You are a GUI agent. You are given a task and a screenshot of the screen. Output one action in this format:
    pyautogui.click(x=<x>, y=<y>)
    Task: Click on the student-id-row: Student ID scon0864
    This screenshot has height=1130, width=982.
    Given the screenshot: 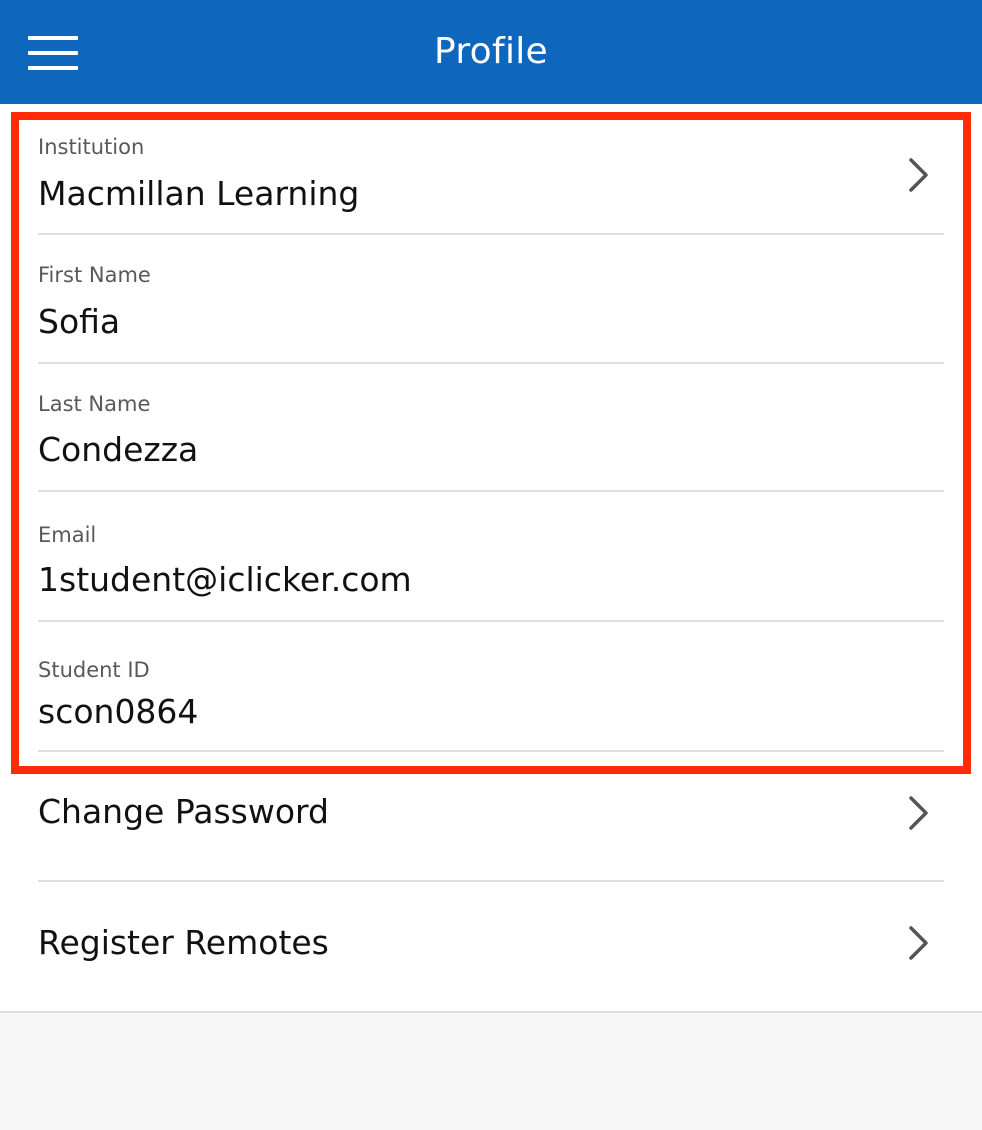 What is the action you would take?
    pyautogui.click(x=491, y=687)
    